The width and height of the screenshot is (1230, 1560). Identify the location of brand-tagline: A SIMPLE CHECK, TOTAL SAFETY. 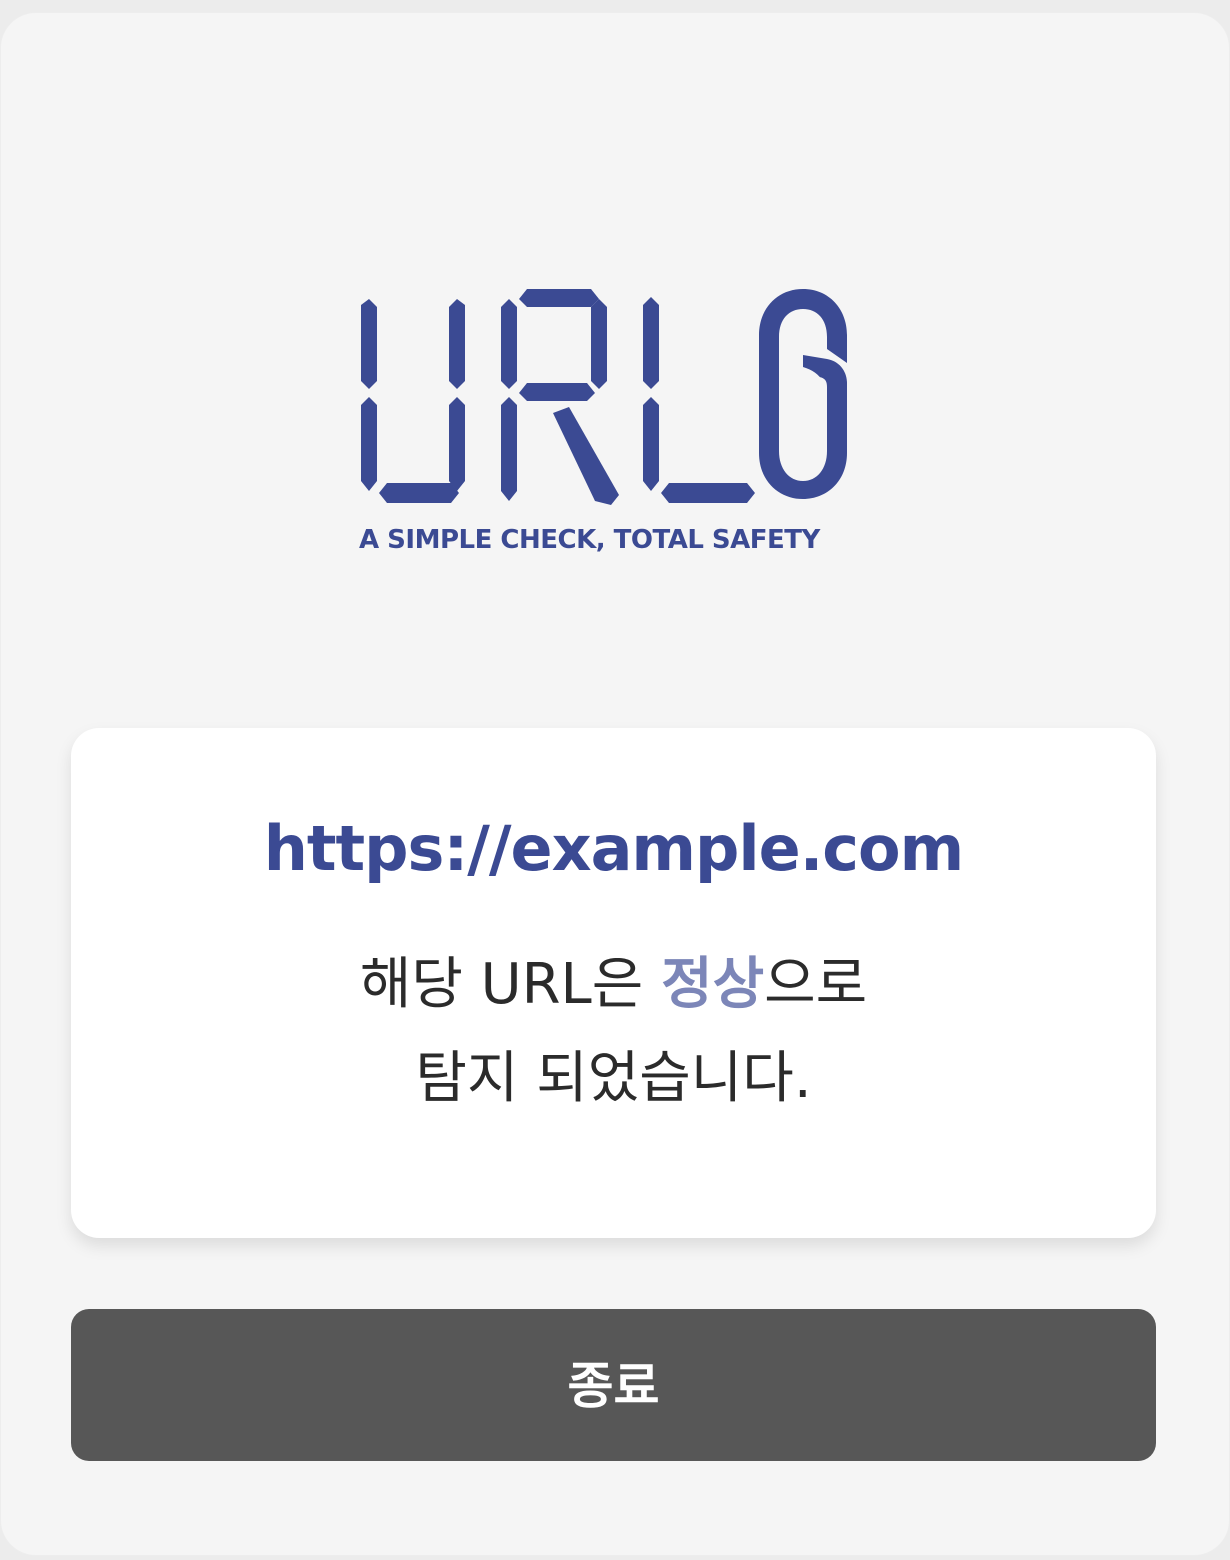
(589, 540).